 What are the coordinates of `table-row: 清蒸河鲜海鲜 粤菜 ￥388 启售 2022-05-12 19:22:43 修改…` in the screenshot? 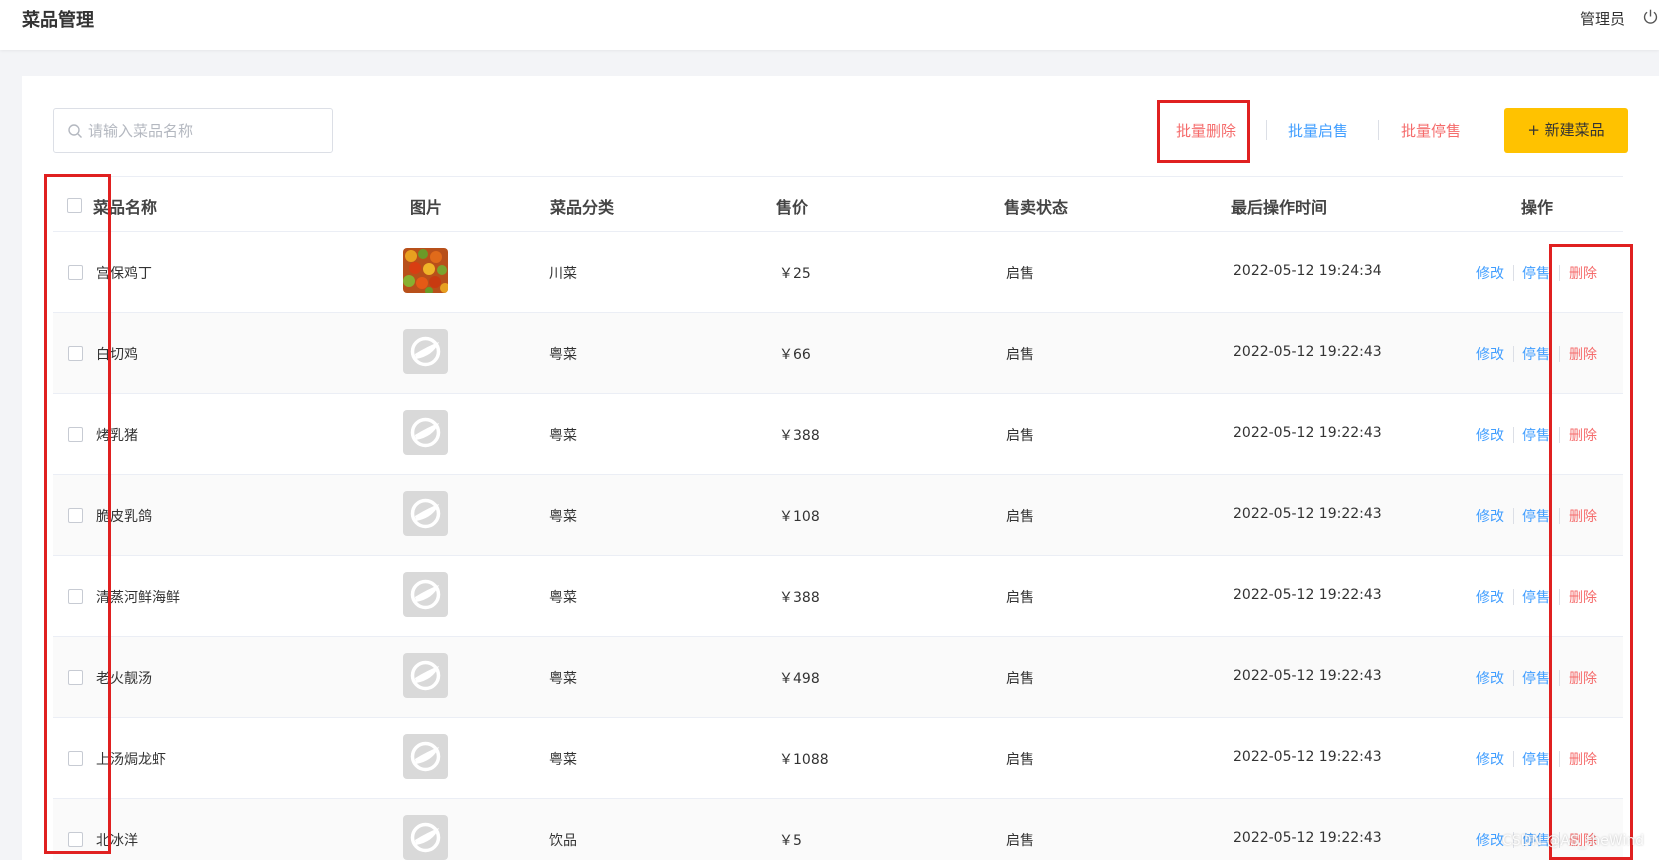 It's located at (838, 596).